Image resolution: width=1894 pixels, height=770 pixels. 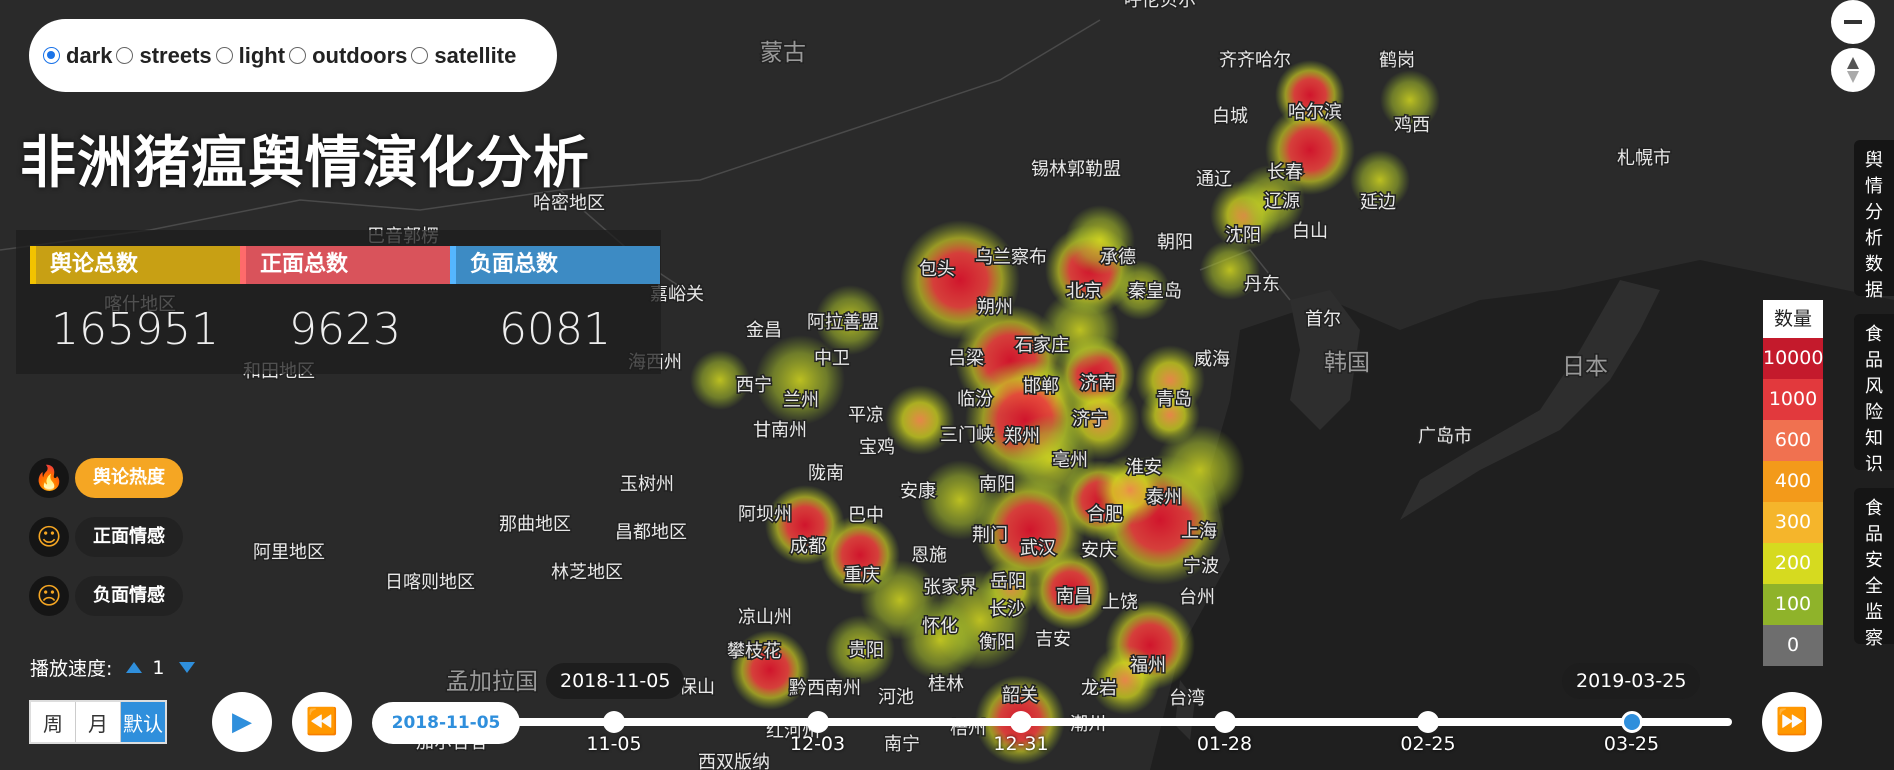 I want to click on style-option-streets: streets, so click(x=164, y=56).